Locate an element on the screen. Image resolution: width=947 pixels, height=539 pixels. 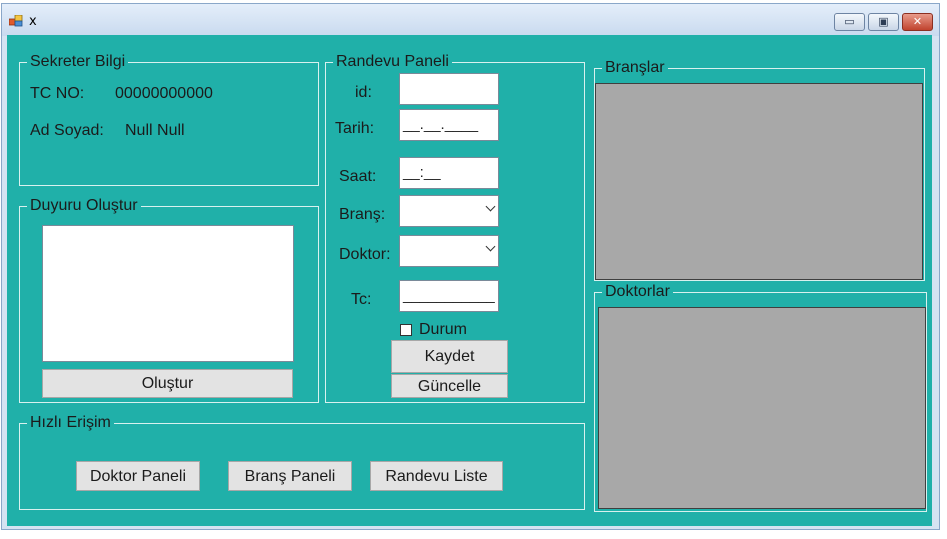
window-title: x is located at coordinates (33, 21).